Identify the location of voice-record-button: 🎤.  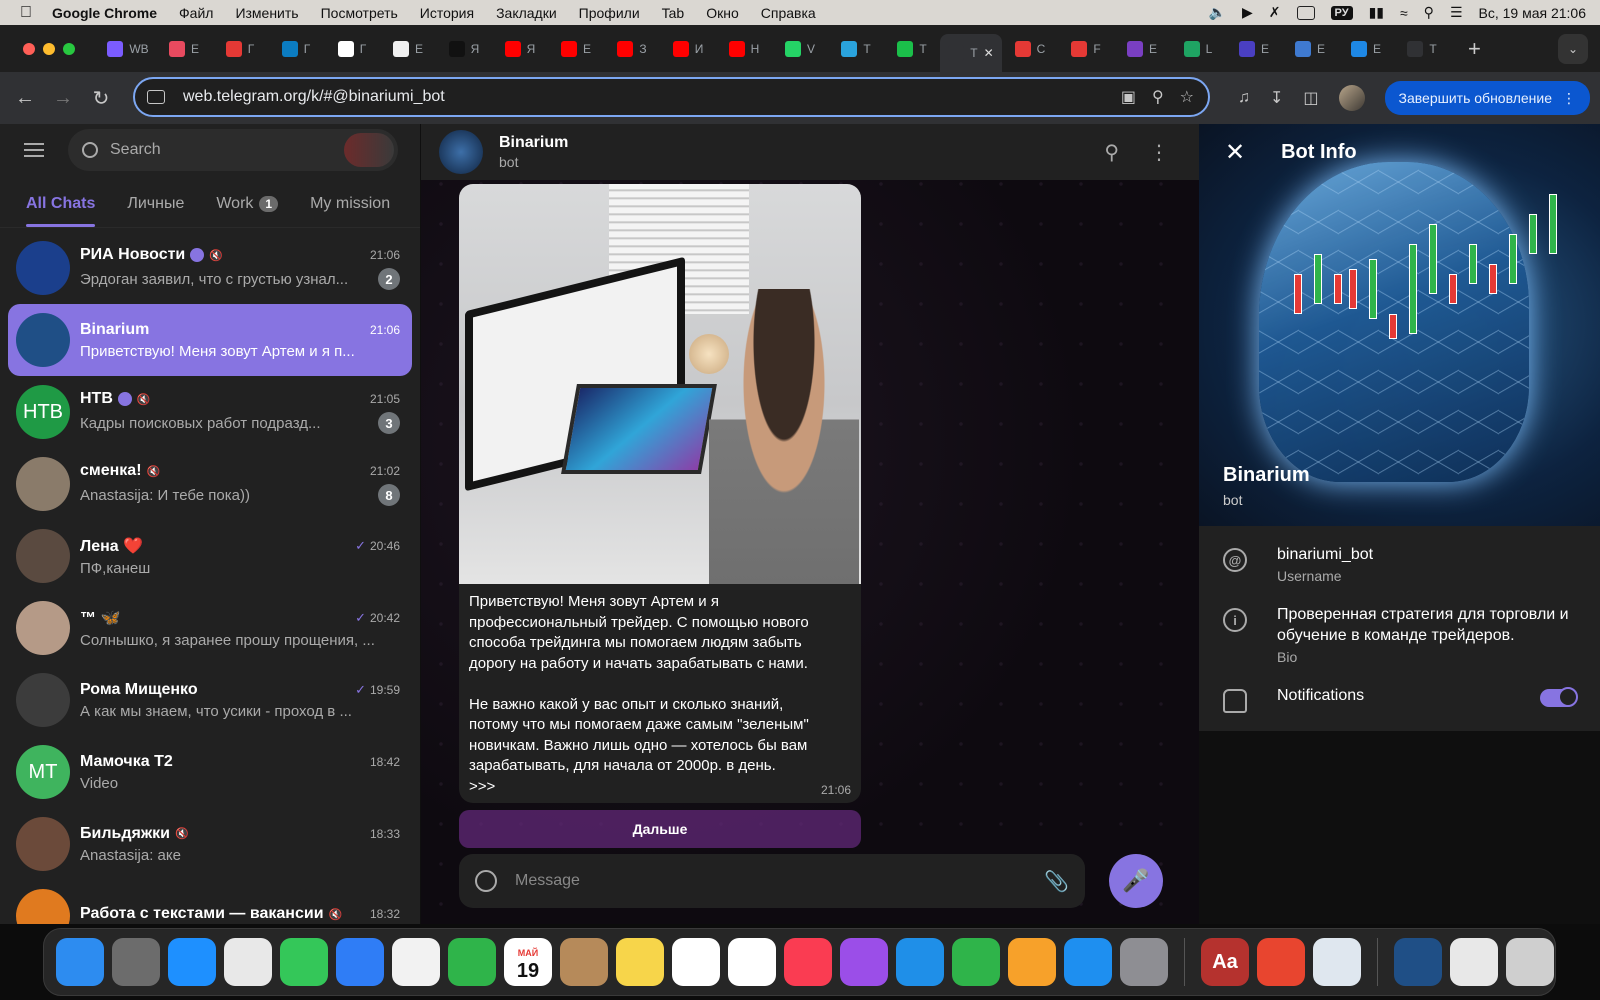
(1136, 881).